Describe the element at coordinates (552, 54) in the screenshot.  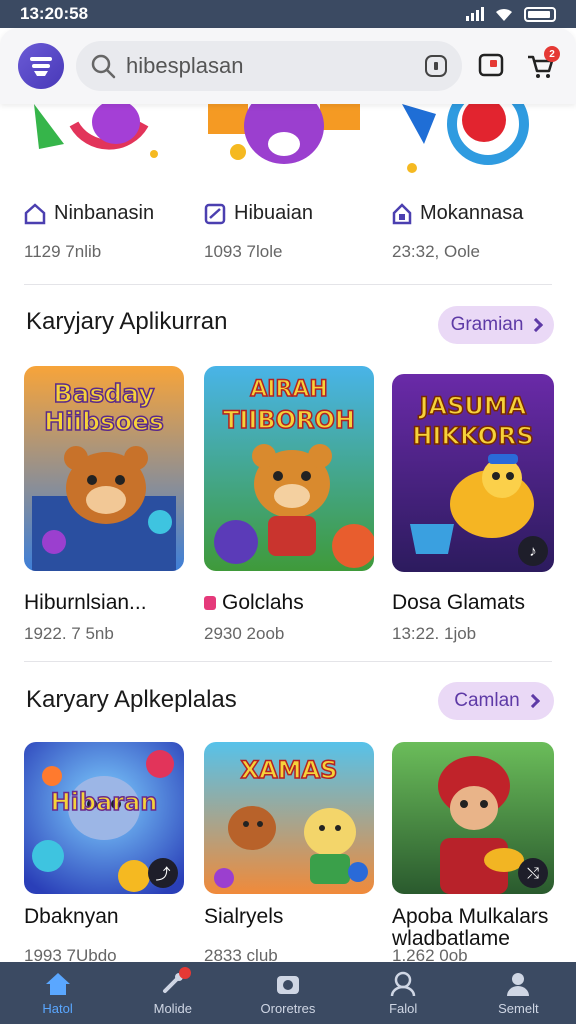
I see `cart-badge: 2` at that location.